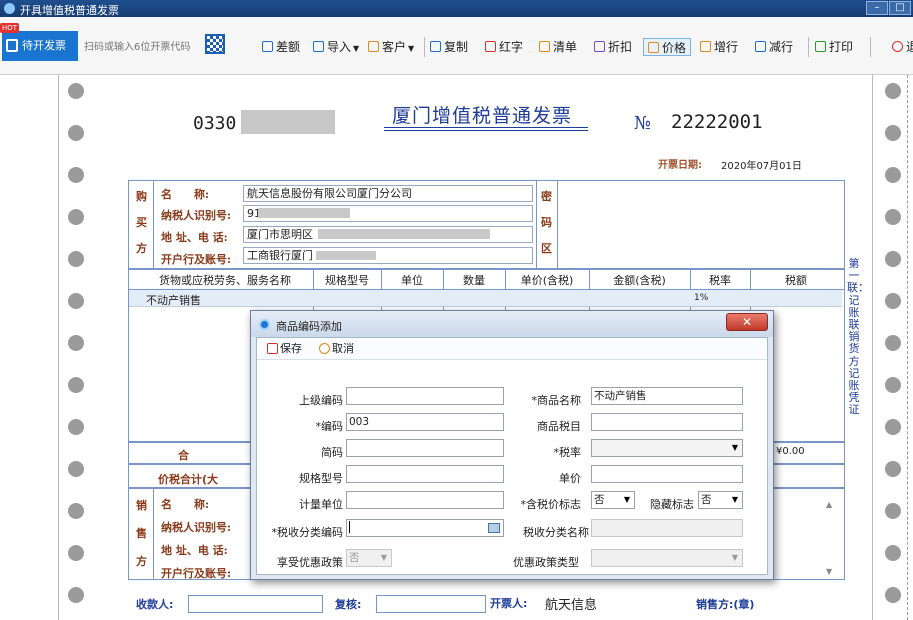 The width and height of the screenshot is (913, 620). Describe the element at coordinates (761, 166) in the screenshot. I see `issue-date: 2020年07月01日` at that location.